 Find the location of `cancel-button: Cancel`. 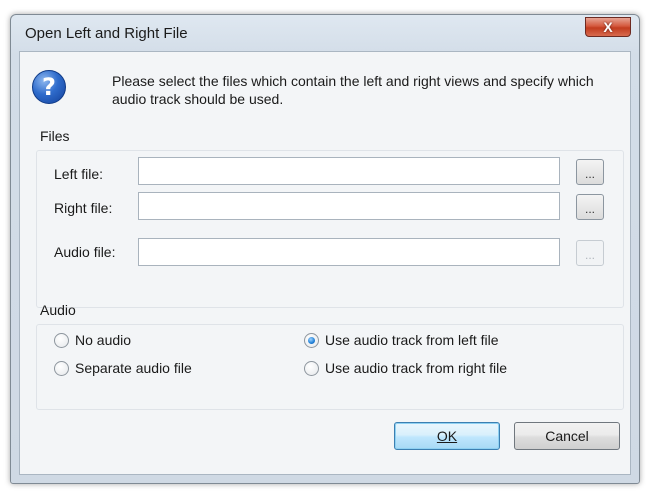

cancel-button: Cancel is located at coordinates (567, 436).